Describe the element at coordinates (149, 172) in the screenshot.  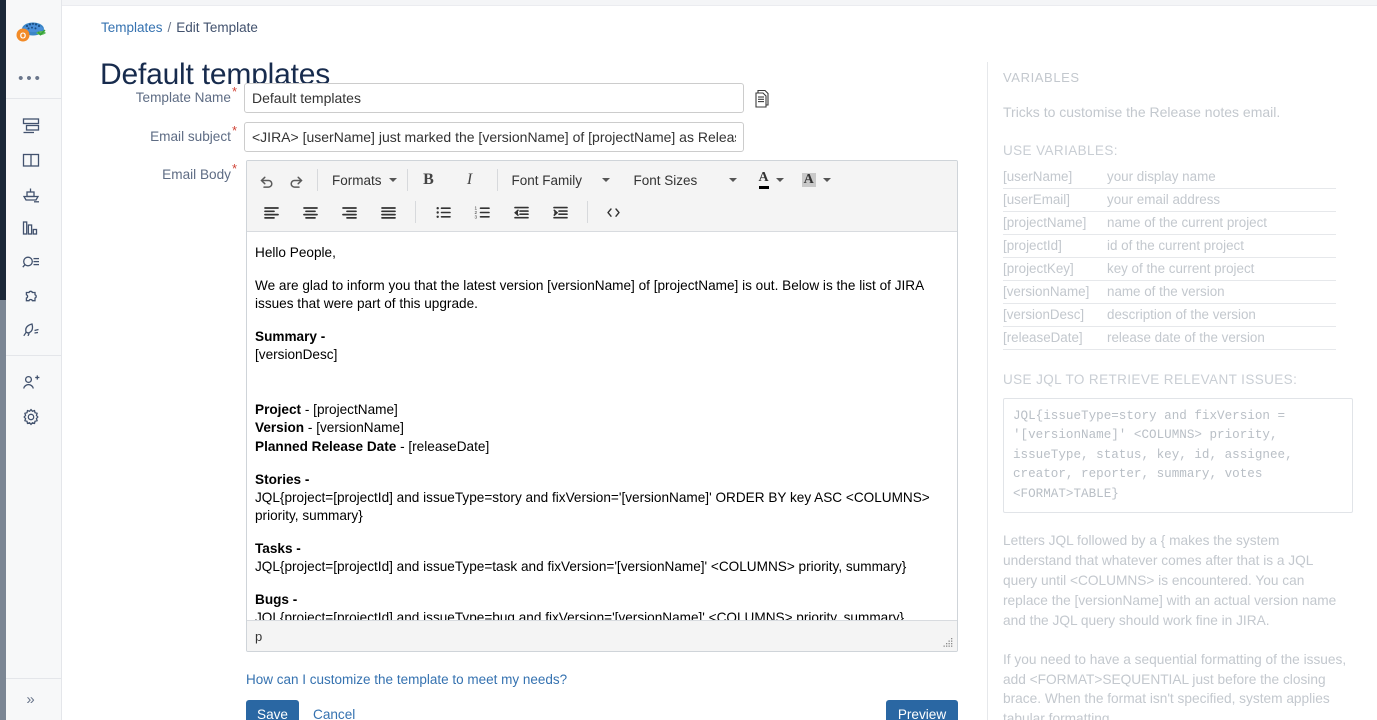
I see `email-body-label: Email Body*` at that location.